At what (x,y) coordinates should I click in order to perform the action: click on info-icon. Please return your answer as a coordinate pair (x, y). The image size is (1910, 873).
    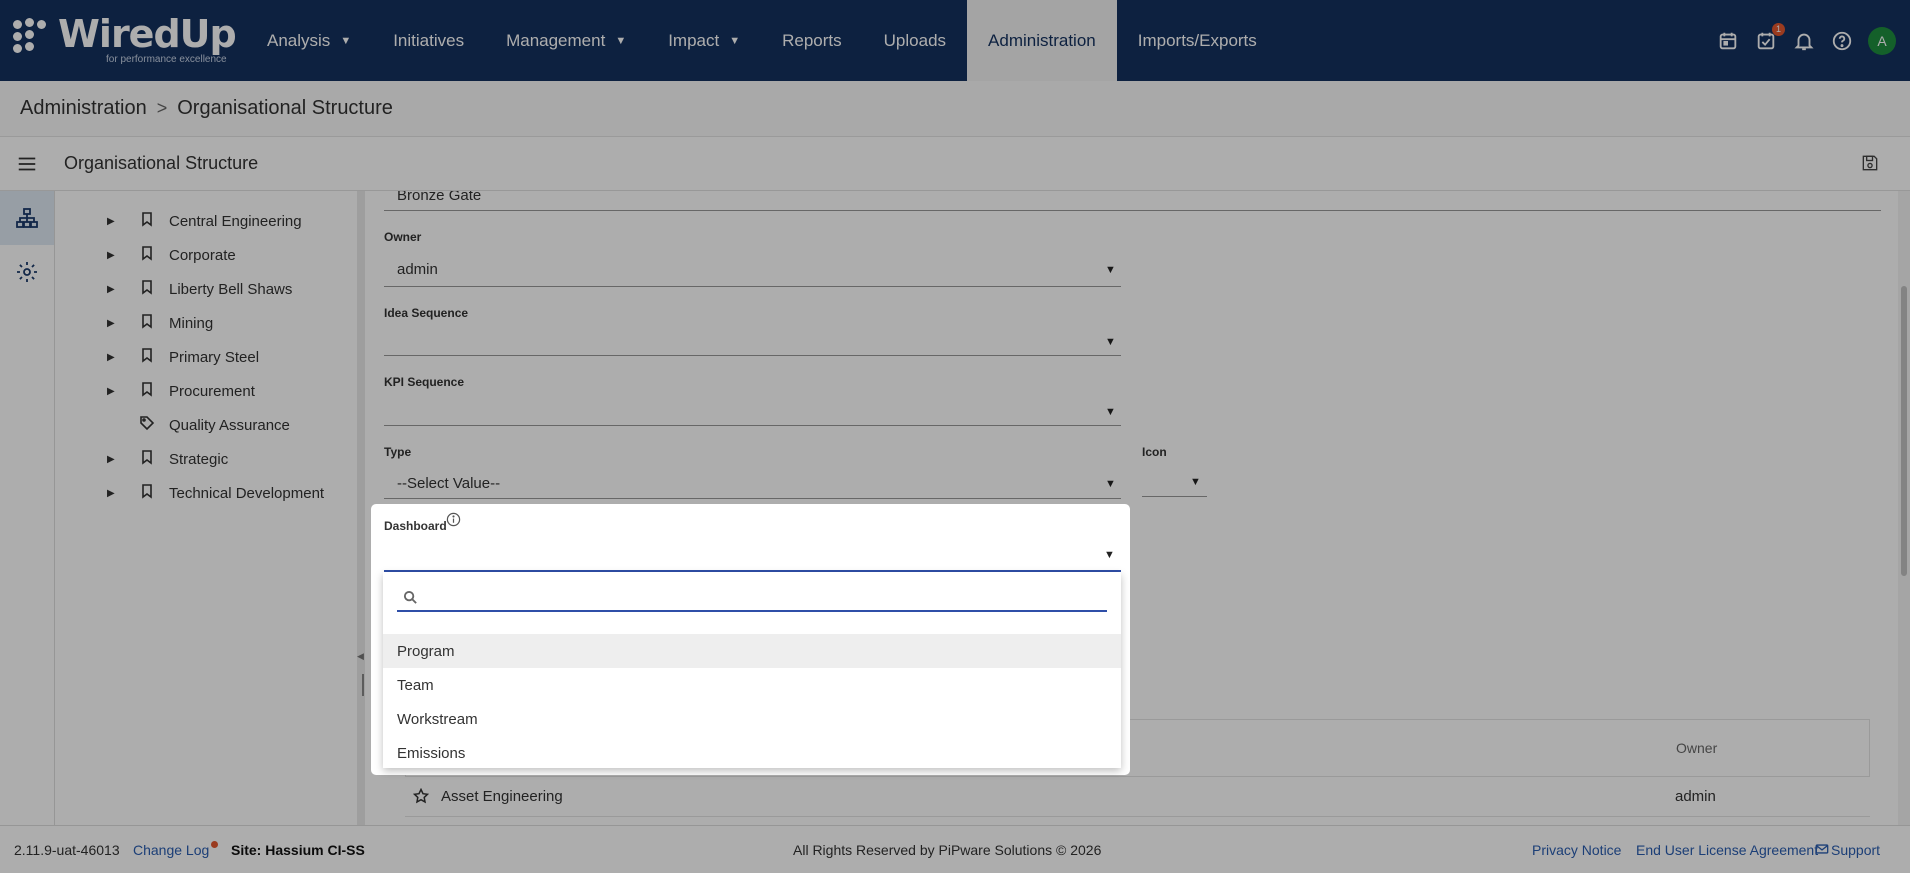
    Looking at the image, I should click on (454, 520).